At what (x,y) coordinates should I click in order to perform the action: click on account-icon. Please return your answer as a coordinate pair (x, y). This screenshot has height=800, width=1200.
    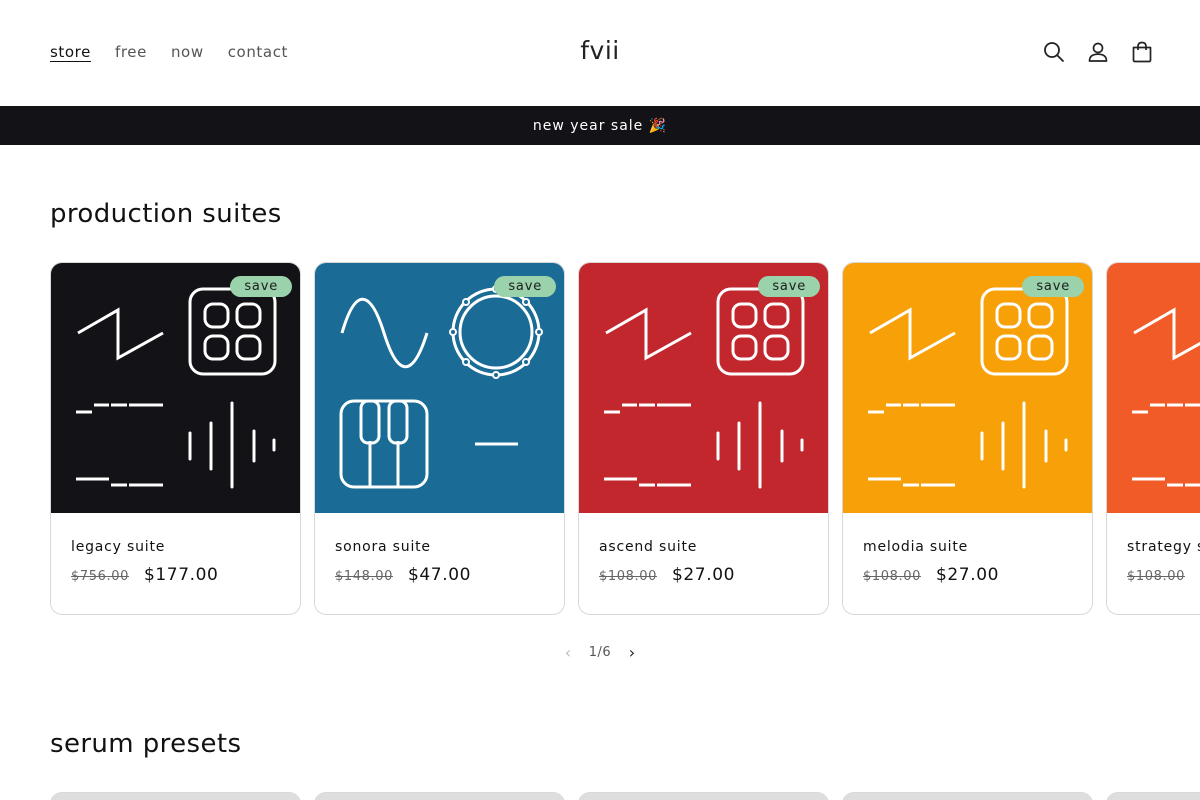
    Looking at the image, I should click on (1098, 52).